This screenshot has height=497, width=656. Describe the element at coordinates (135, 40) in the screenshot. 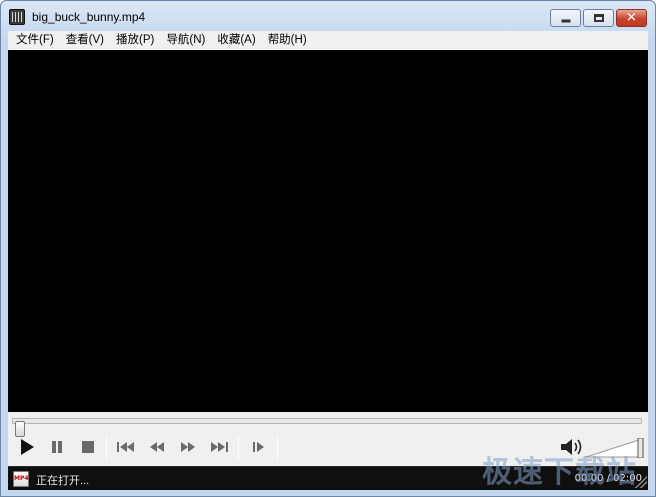

I see `menu-play: 播放(P)` at that location.